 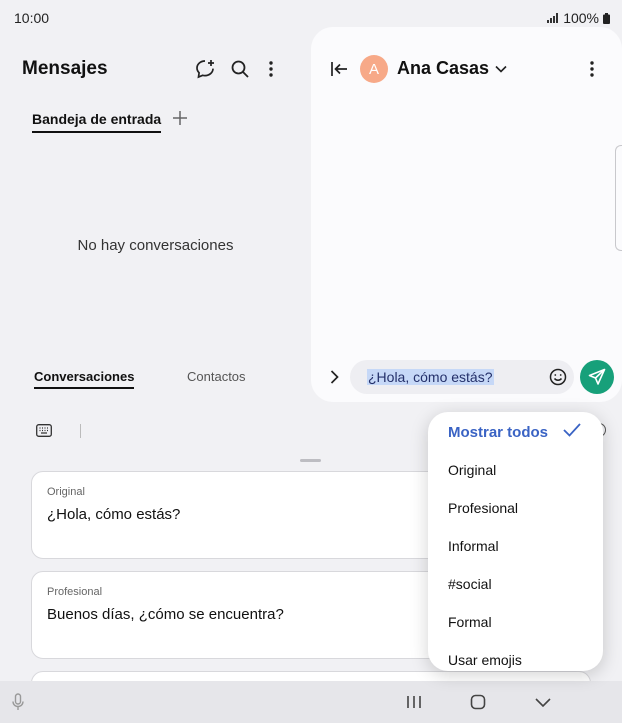 I want to click on emoji-icon, so click(x=558, y=377).